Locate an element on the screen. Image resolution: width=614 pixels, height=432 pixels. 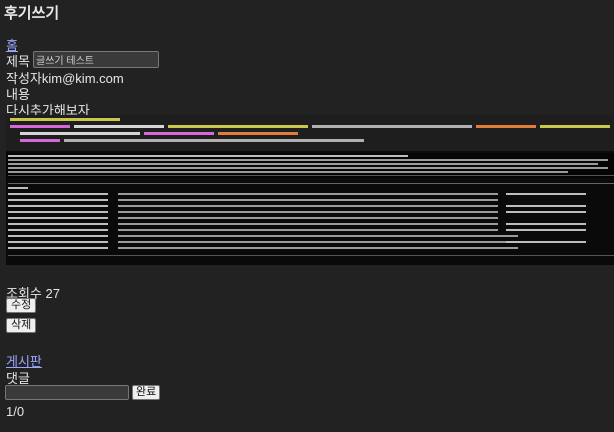
comments-pagination: 1/0 is located at coordinates (15, 411).